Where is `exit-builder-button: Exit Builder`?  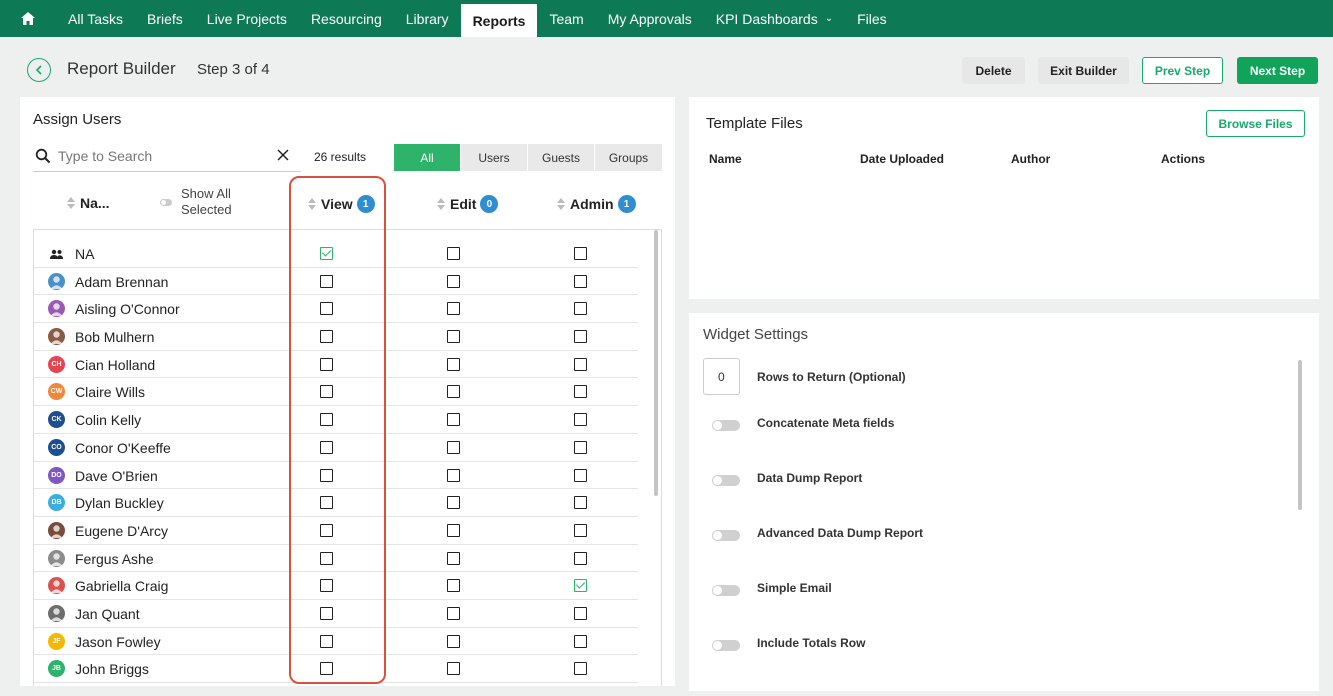 exit-builder-button: Exit Builder is located at coordinates (1083, 70).